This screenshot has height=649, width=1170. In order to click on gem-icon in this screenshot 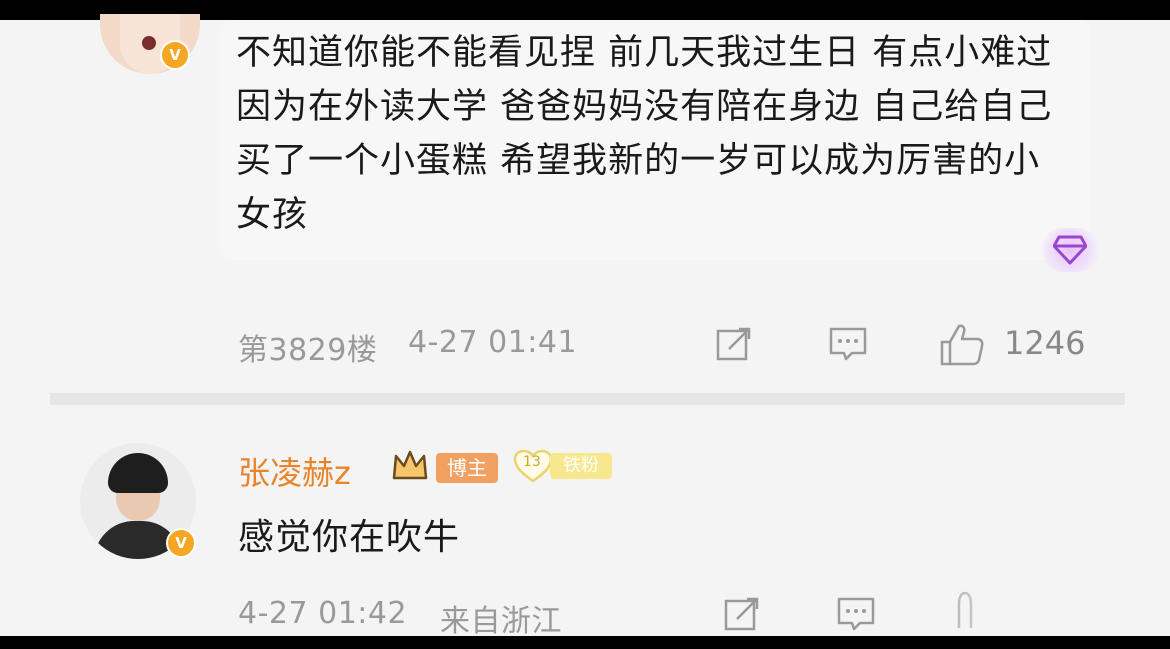, I will do `click(1070, 250)`.